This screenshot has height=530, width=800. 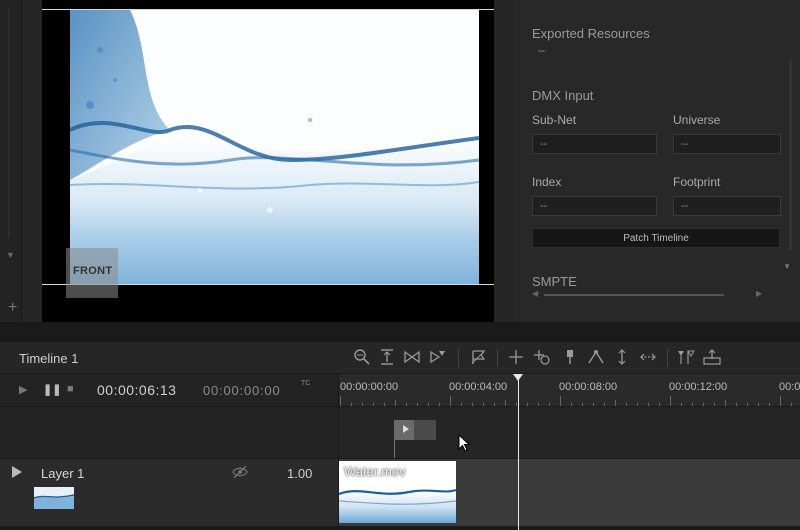 I want to click on timecode-unit: TC, so click(x=305, y=383).